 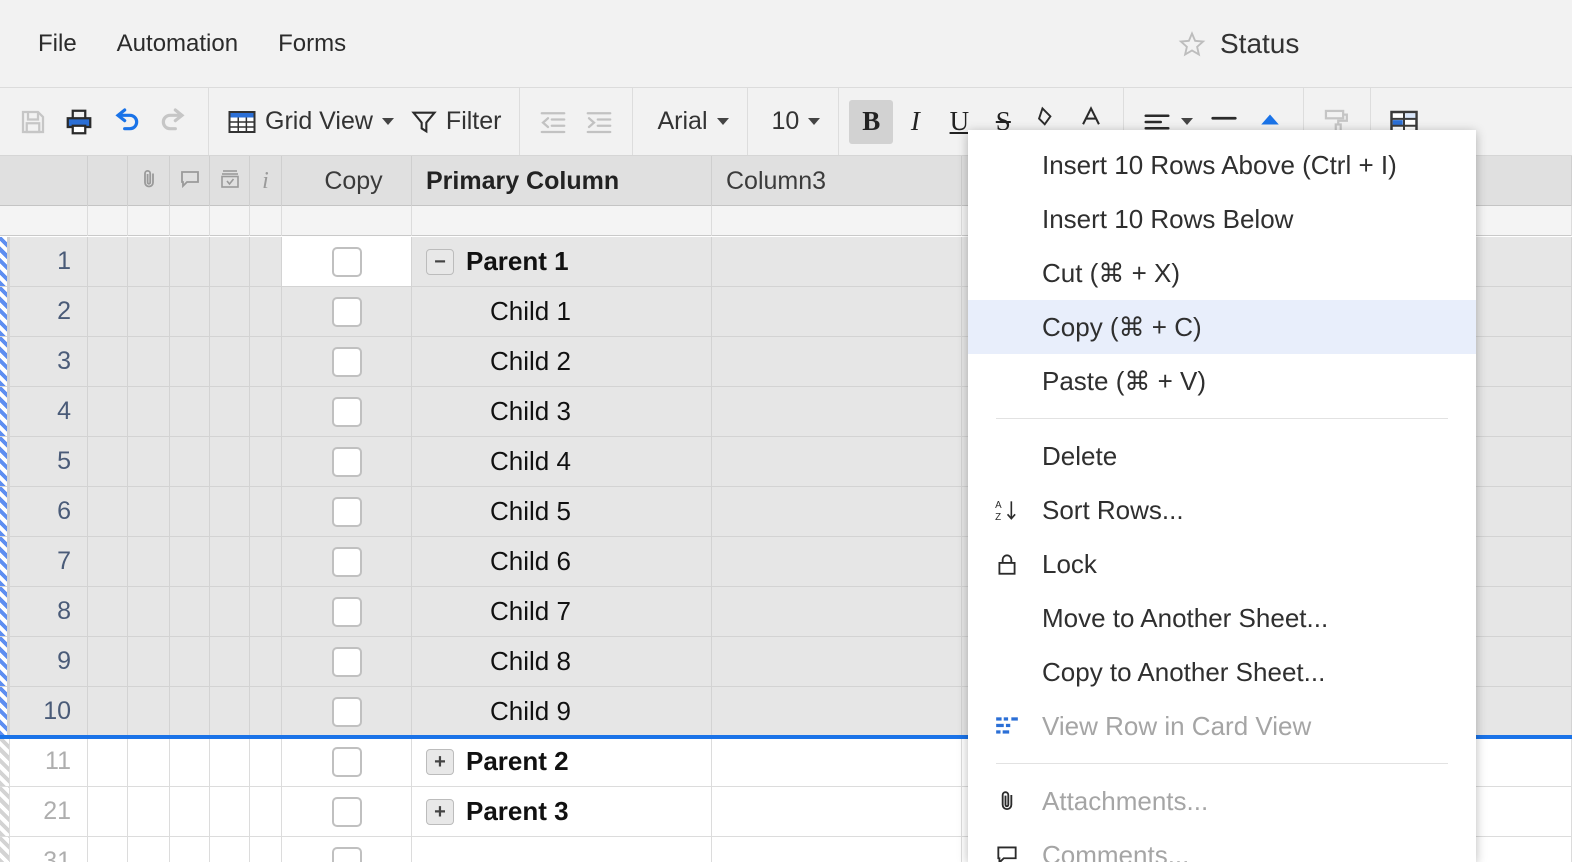 I want to click on header-comment, so click(x=190, y=181).